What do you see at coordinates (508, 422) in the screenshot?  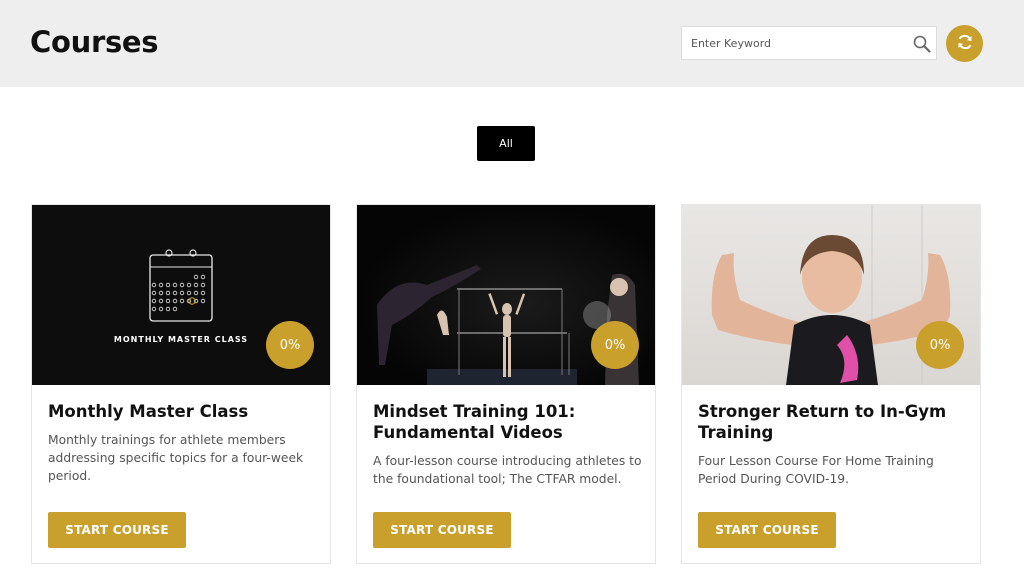 I see `course-title: Mindset Training 101: Fundamental Videos` at bounding box center [508, 422].